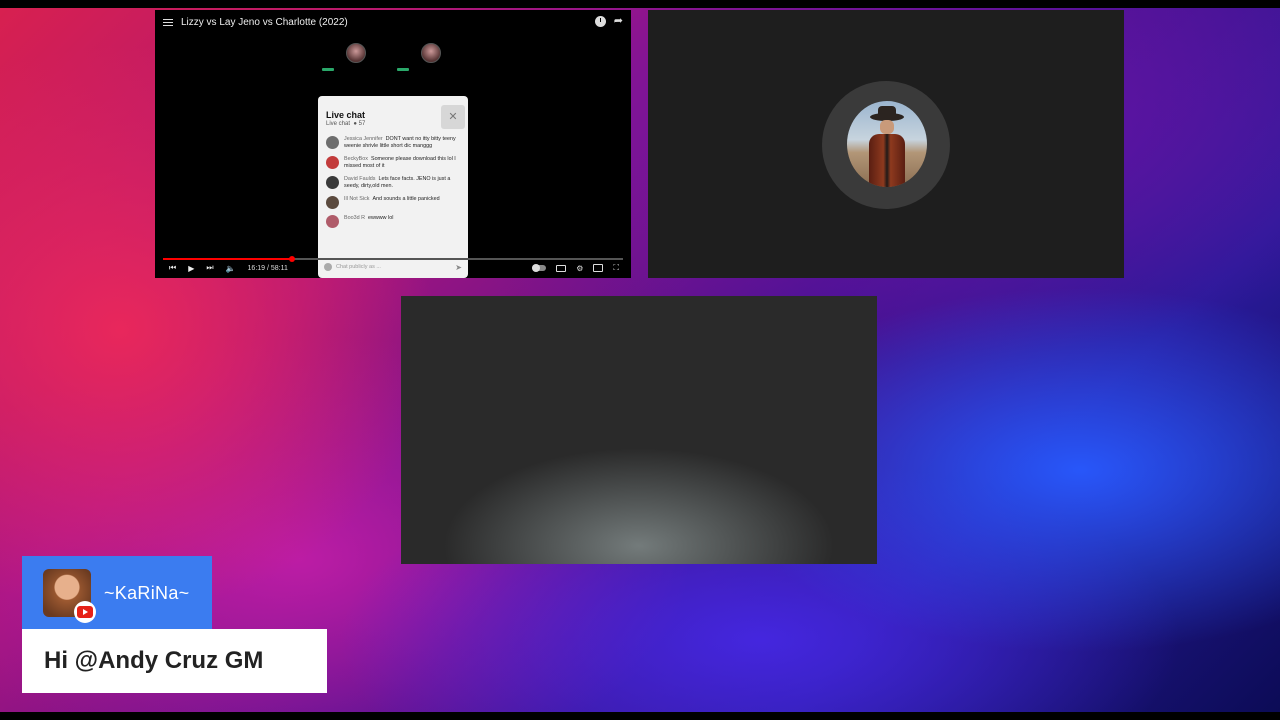 The height and width of the screenshot is (720, 1280). What do you see at coordinates (616, 268) in the screenshot?
I see `fullscreen-icon: ⛶` at bounding box center [616, 268].